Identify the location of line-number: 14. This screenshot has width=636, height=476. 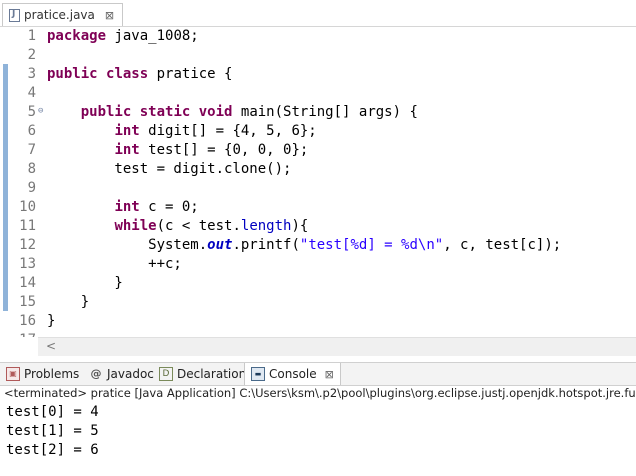
(27, 283).